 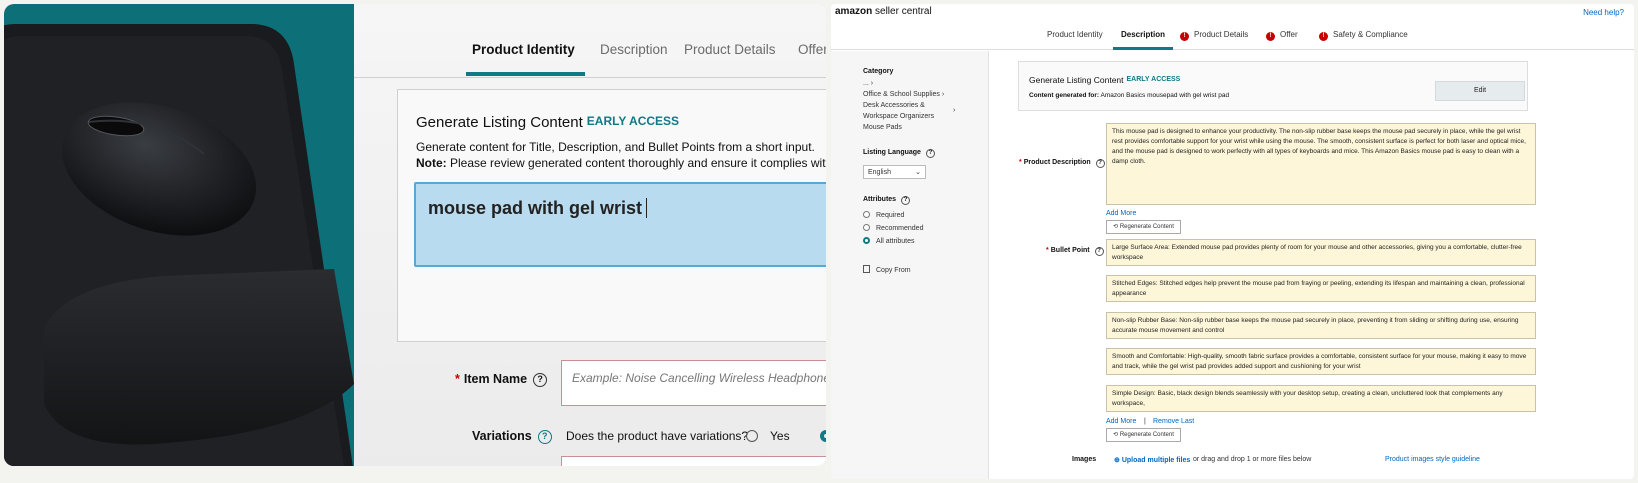 I want to click on category-path-workspace: Workspace Organizers, so click(x=898, y=116).